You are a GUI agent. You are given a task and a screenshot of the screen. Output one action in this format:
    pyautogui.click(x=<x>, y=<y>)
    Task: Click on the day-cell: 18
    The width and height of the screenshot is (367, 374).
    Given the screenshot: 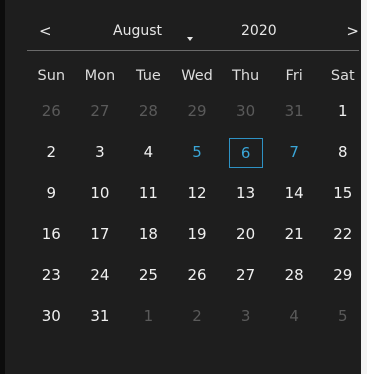 What is the action you would take?
    pyautogui.click(x=148, y=234)
    